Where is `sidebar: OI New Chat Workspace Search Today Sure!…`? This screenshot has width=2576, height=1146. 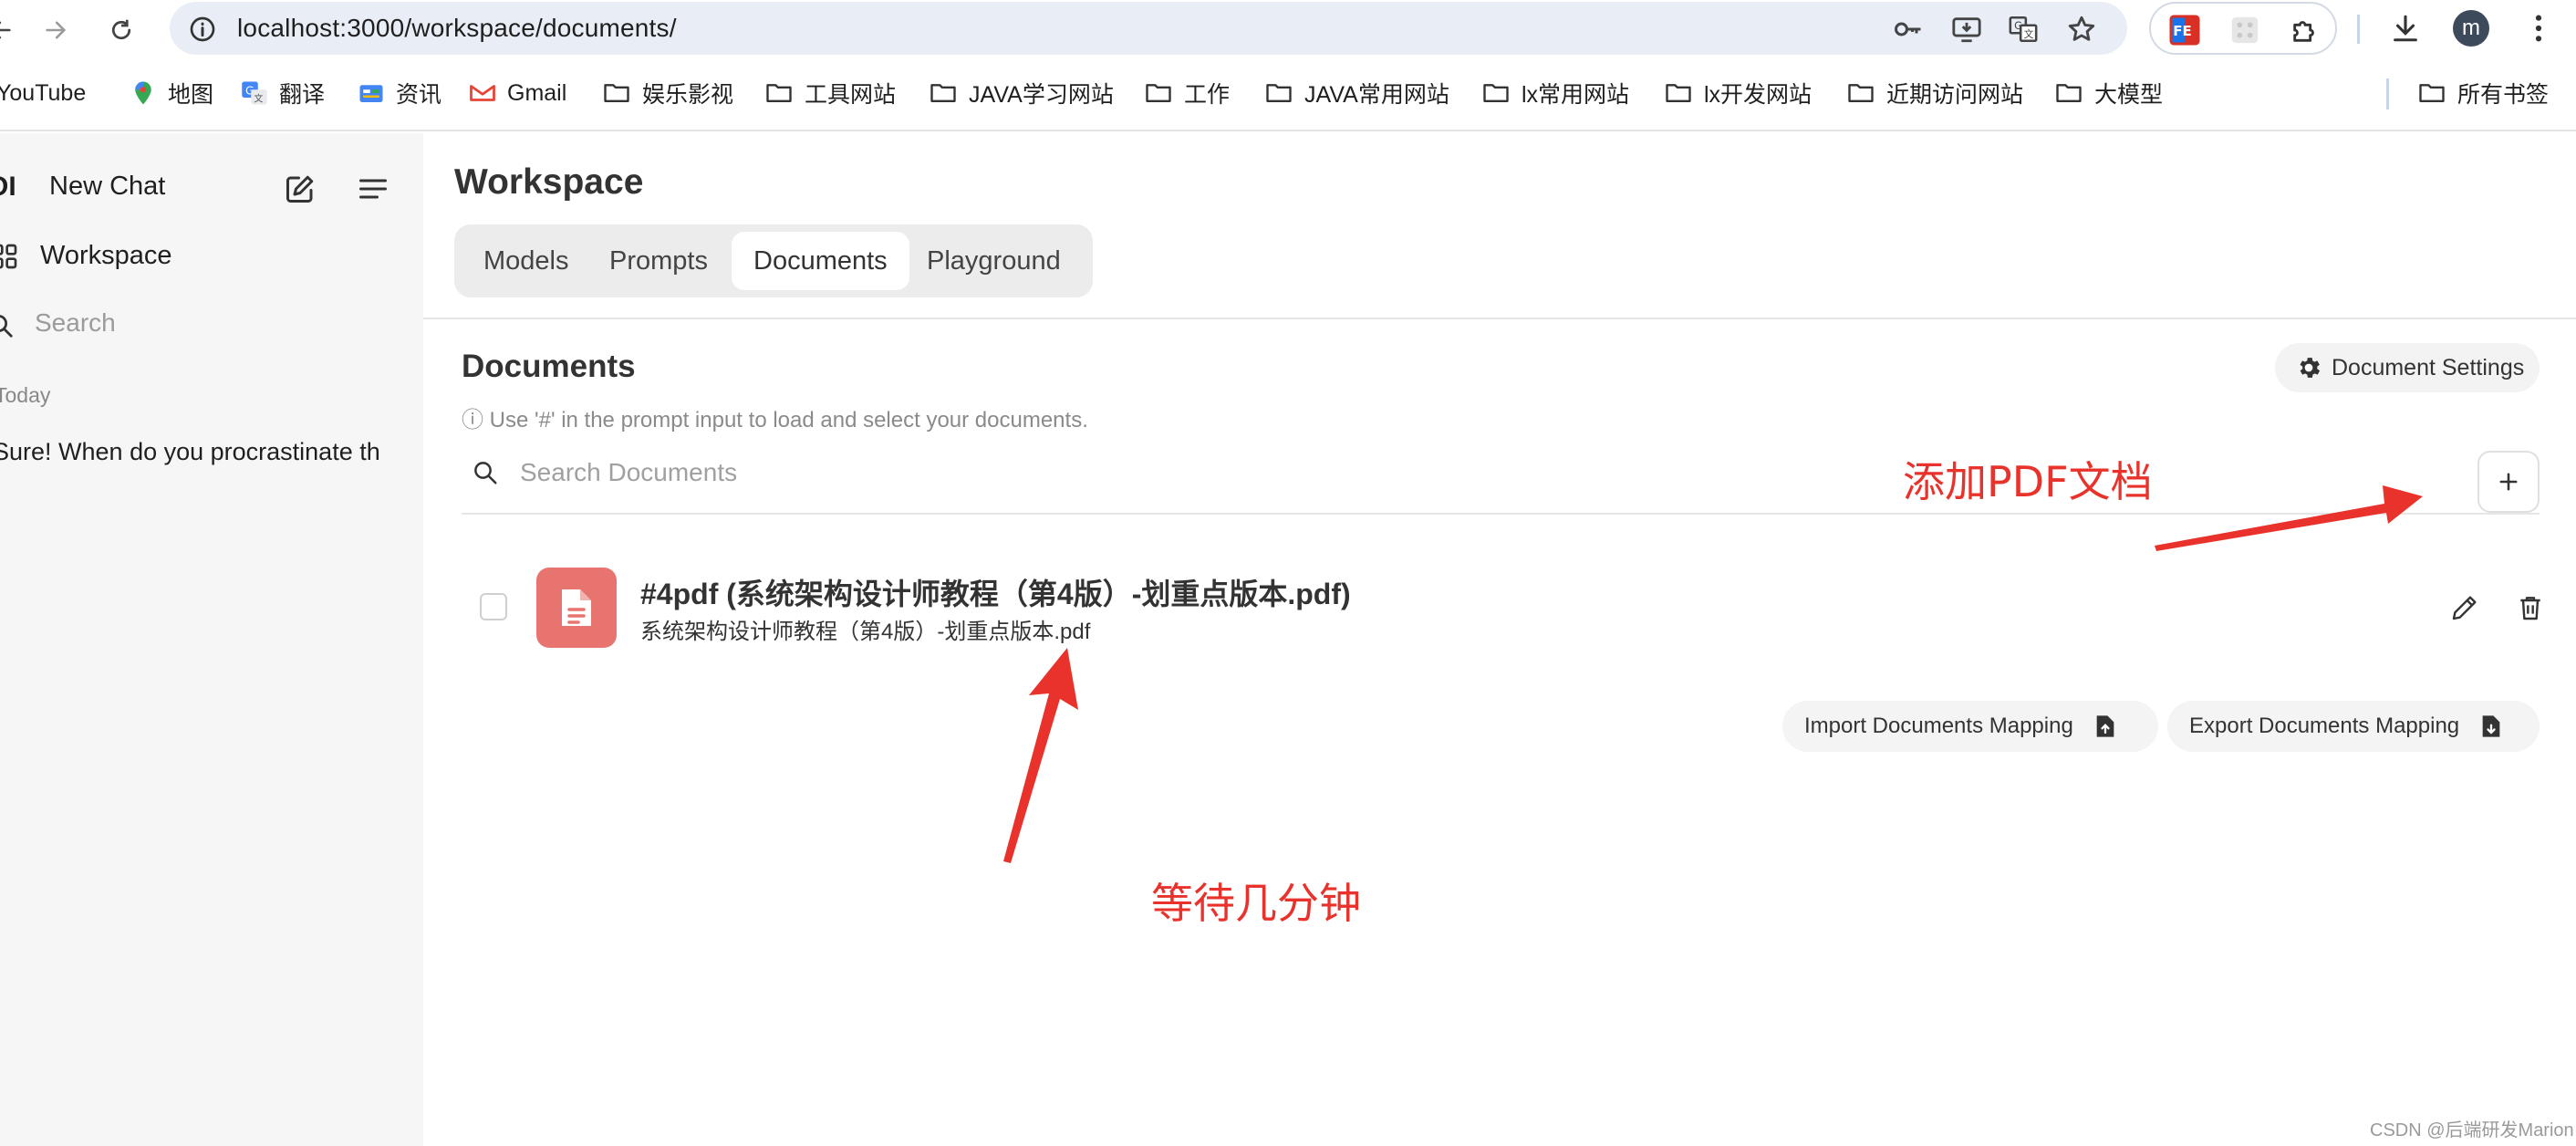 sidebar: OI New Chat Workspace Search Today Sure!… is located at coordinates (211, 639).